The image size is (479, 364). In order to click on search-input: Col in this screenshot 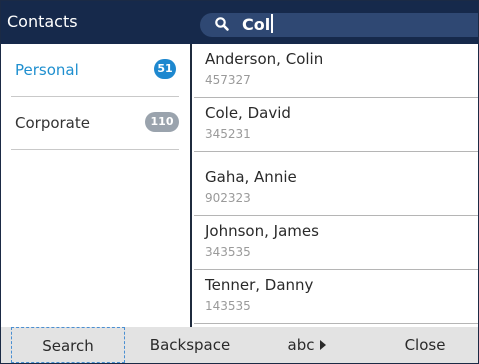, I will do `click(339, 25)`.